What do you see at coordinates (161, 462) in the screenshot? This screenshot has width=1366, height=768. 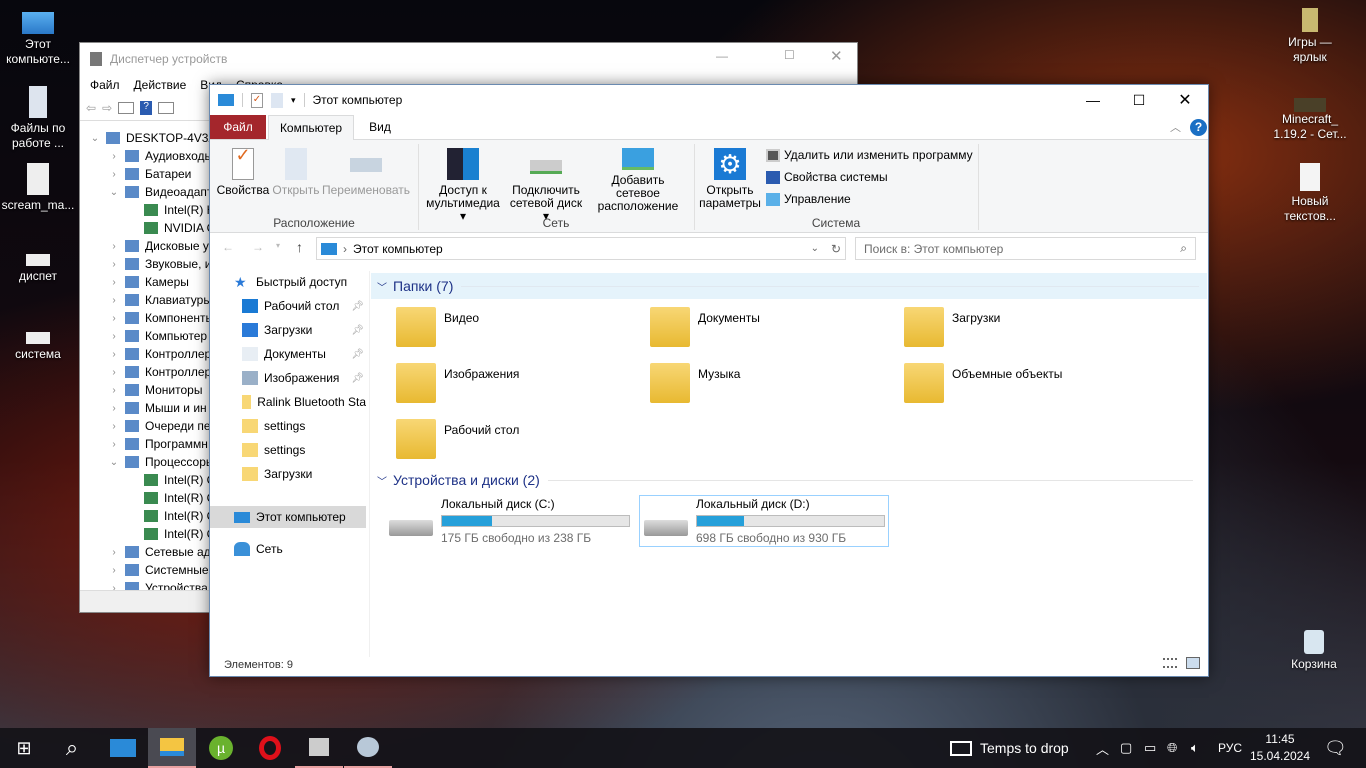 I see `device-tree-item: ⌄ Процессоры` at bounding box center [161, 462].